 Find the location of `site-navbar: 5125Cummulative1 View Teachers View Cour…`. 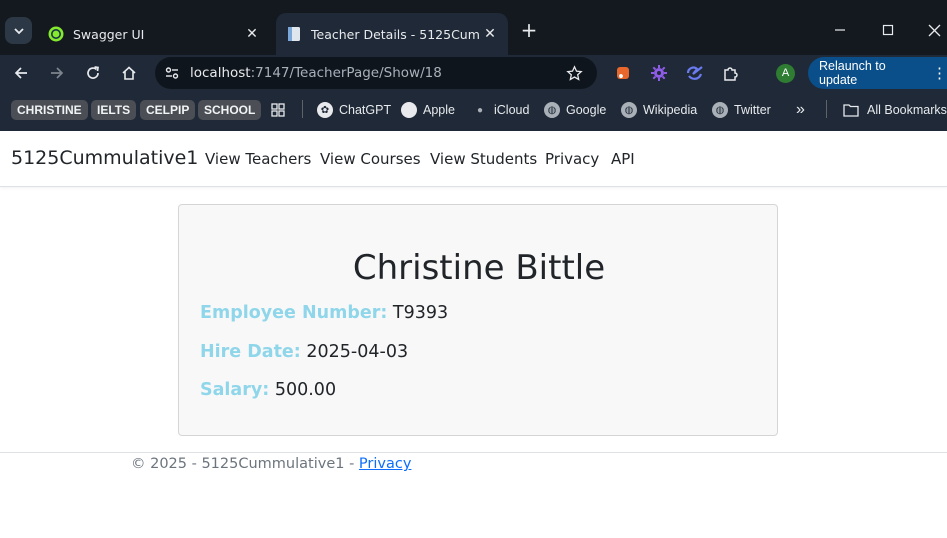

site-navbar: 5125Cummulative1 View Teachers View Cour… is located at coordinates (473, 159).